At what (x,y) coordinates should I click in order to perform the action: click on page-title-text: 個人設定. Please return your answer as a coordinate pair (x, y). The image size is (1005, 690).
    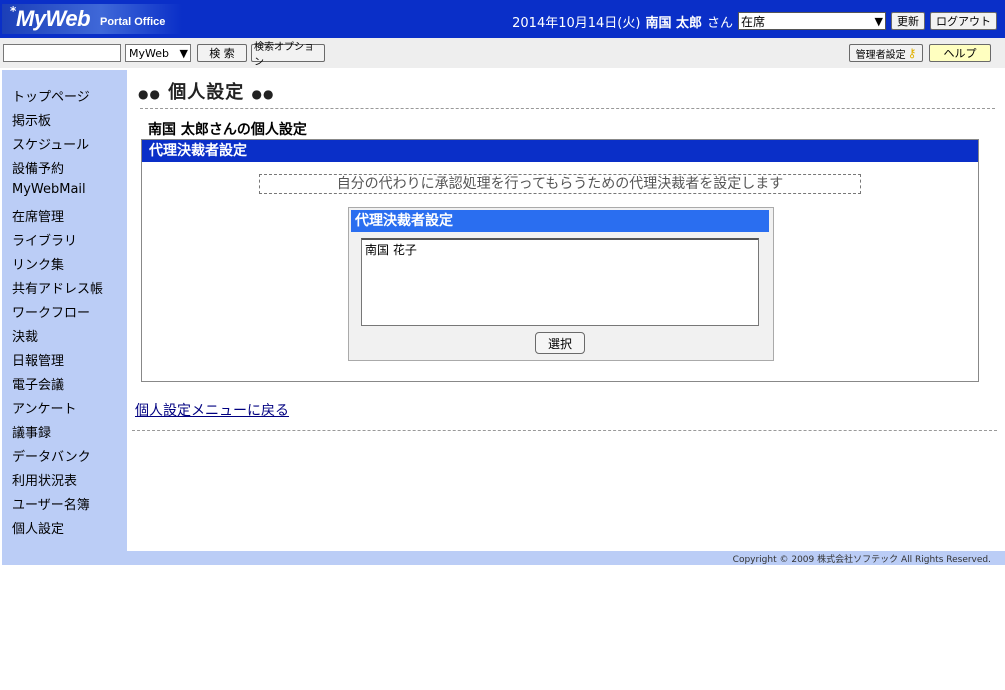
    Looking at the image, I should click on (206, 92).